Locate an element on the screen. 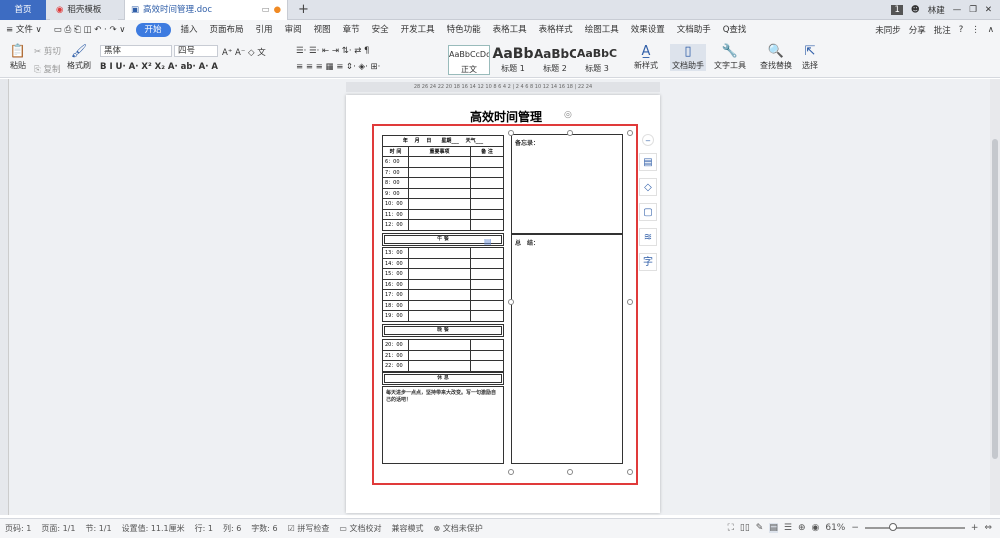  menu-tab-reference: 引用 is located at coordinates (264, 30).